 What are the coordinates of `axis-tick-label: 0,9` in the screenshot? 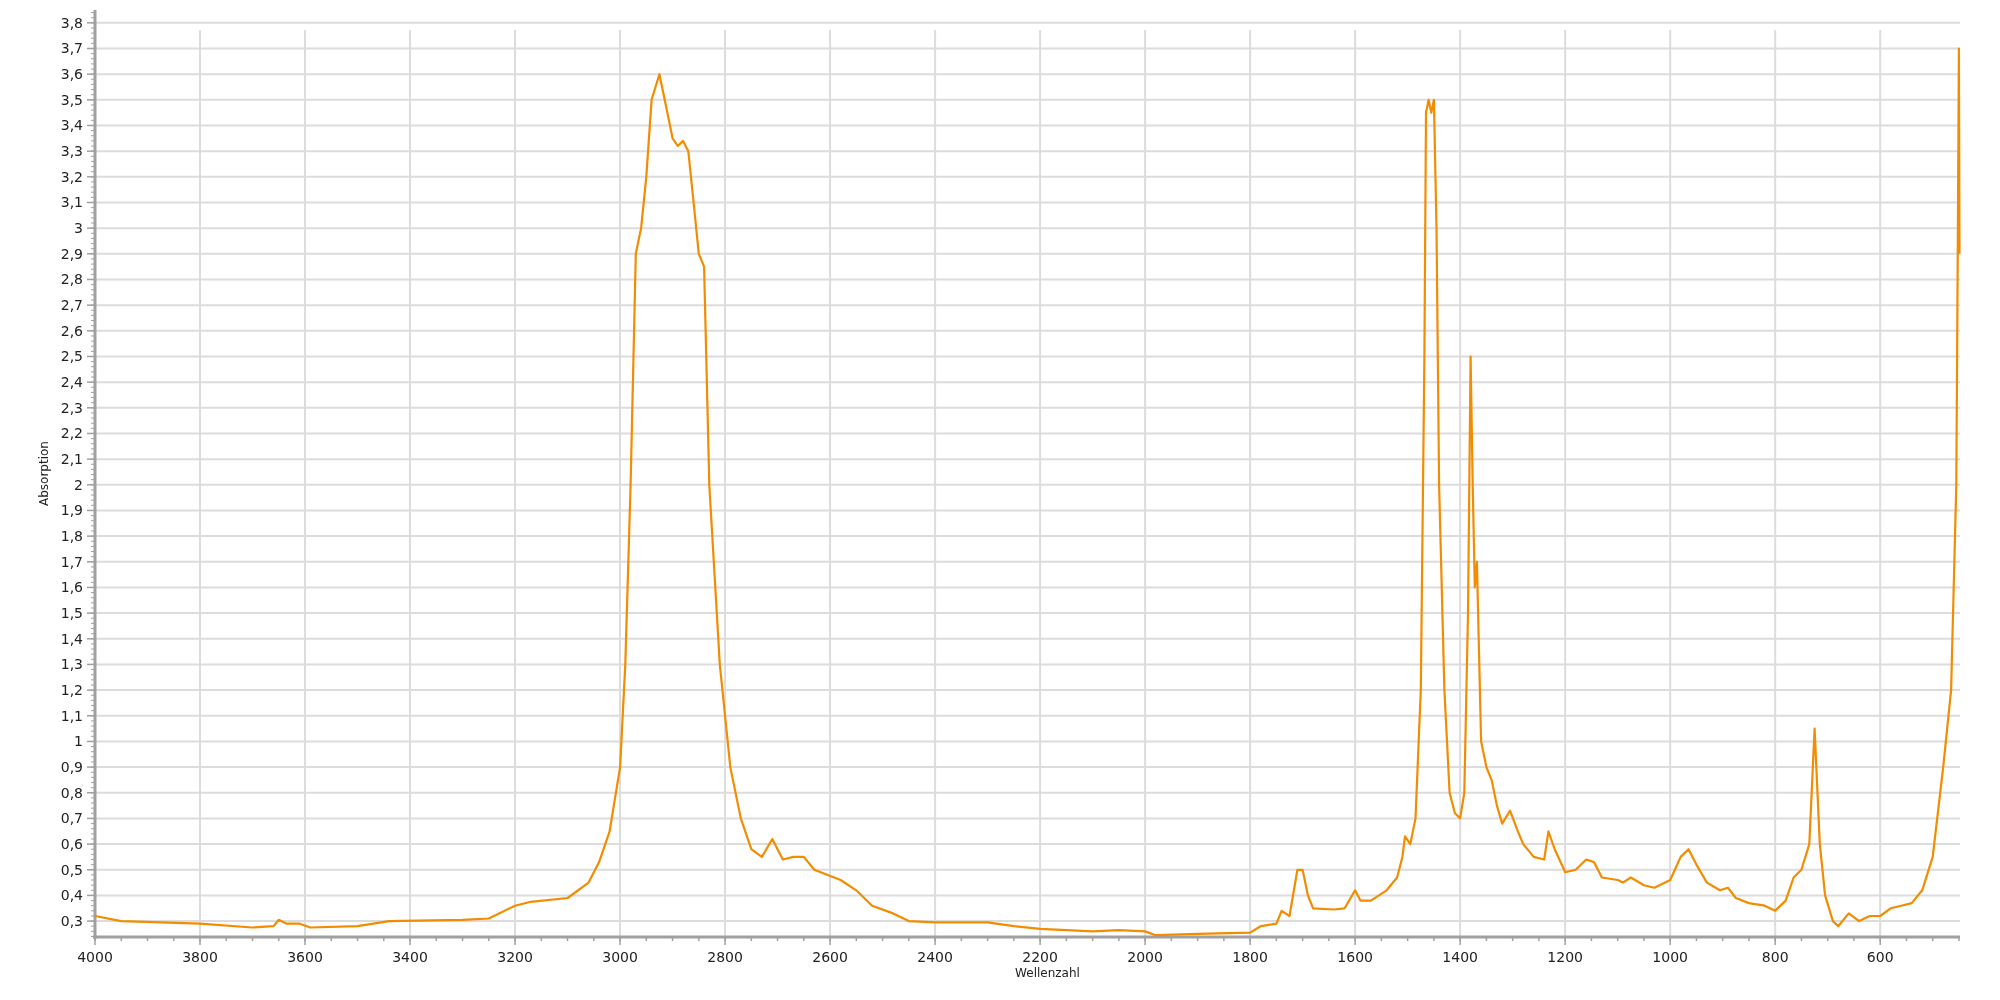 It's located at (71, 767).